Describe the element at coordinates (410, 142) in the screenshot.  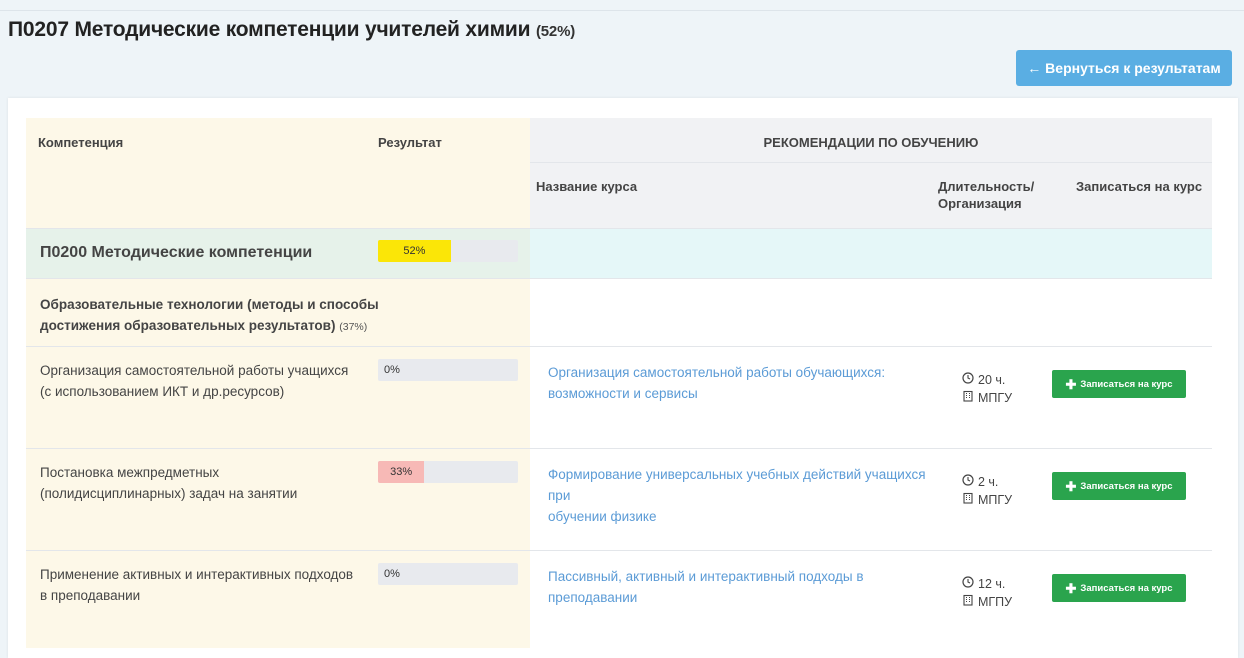
I see `header-result: Результат` at that location.